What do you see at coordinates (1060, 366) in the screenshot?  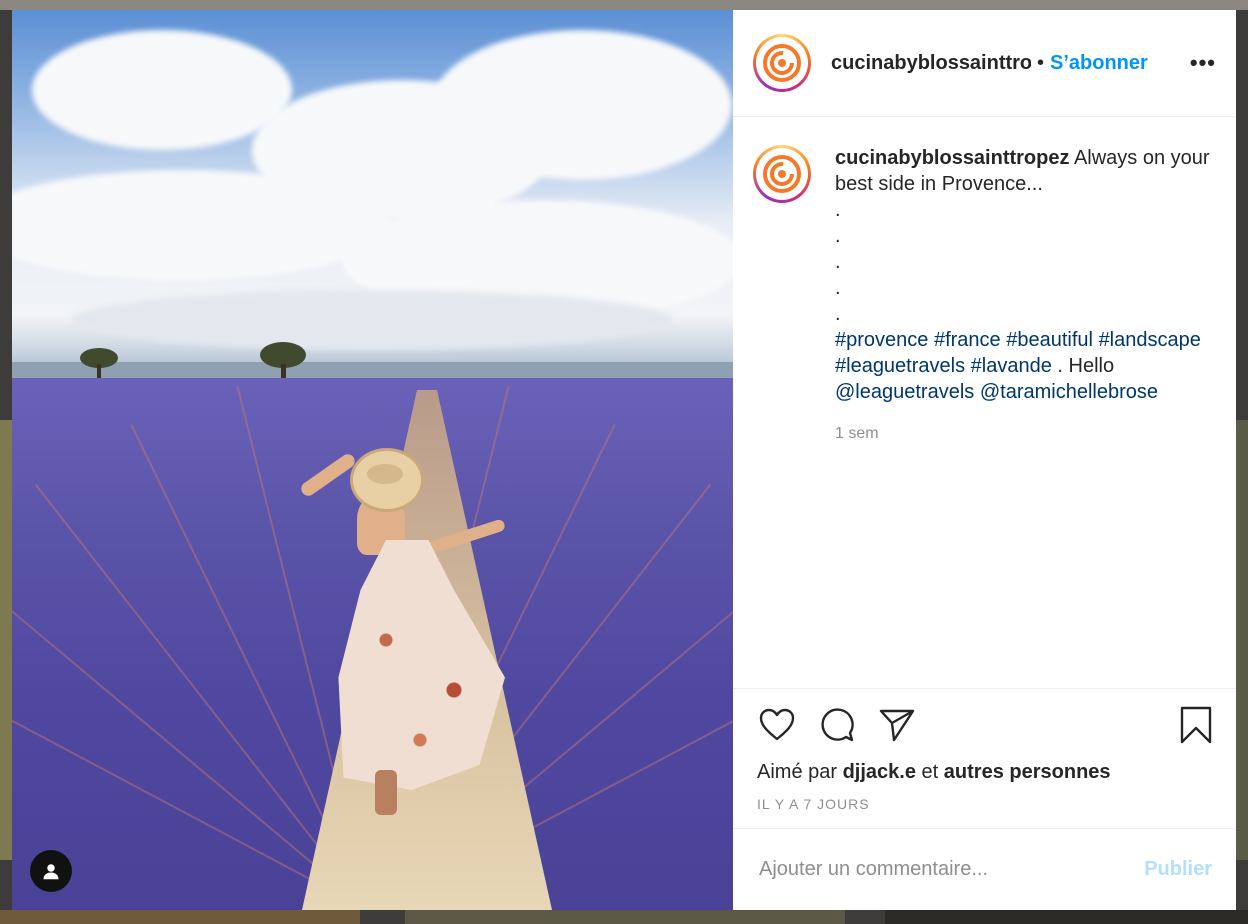 I see `caption-period: .` at bounding box center [1060, 366].